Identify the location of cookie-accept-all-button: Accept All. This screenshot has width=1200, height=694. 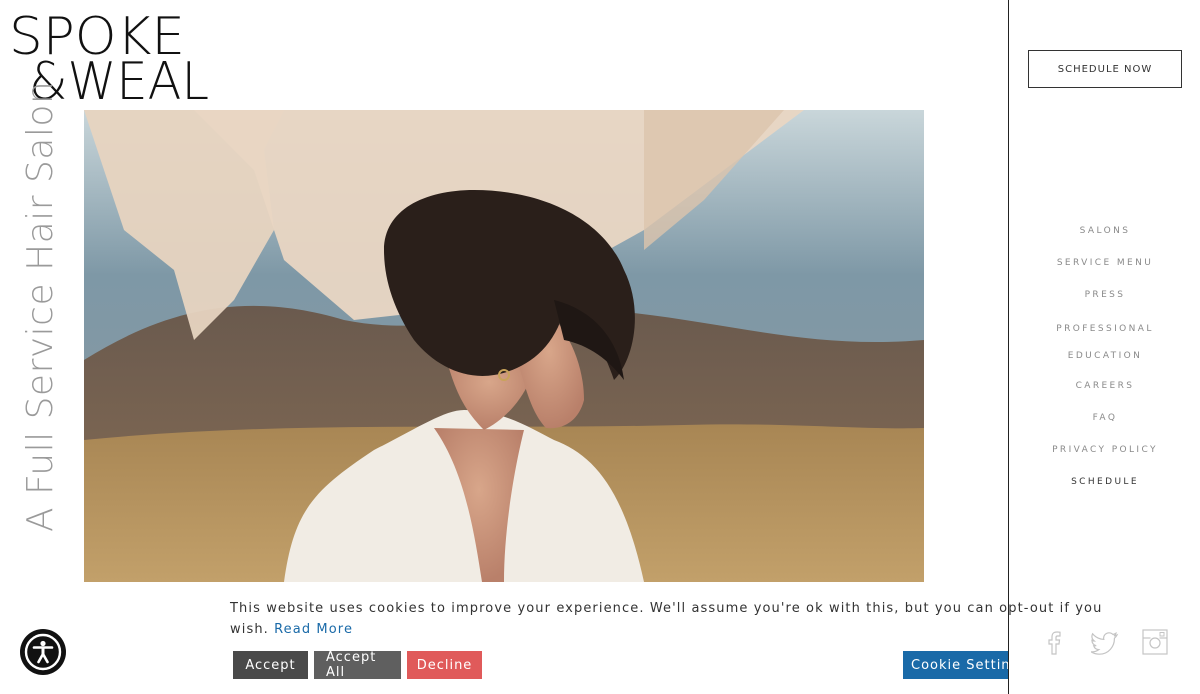
(357, 665).